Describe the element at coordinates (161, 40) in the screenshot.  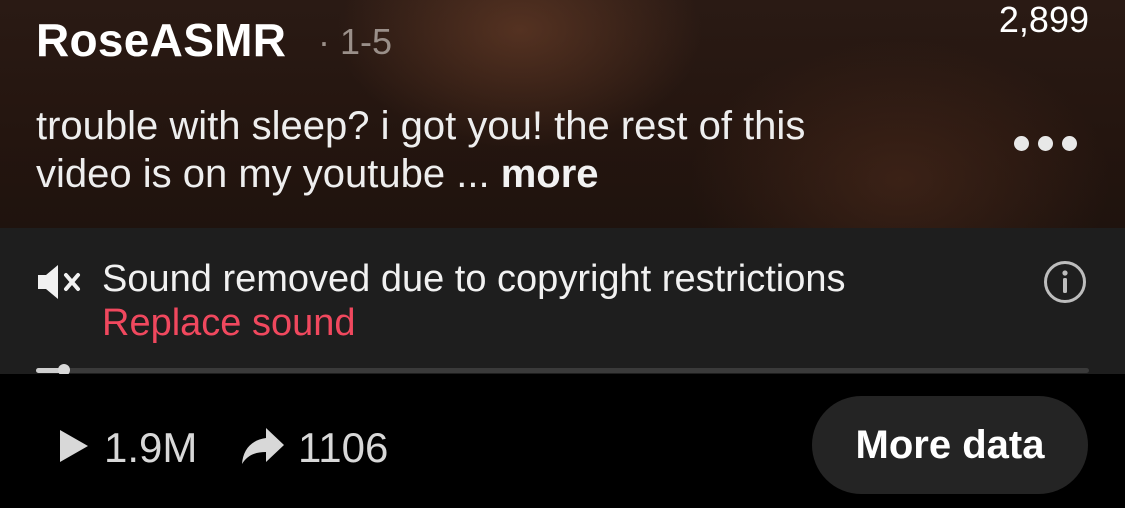
I see `username: RoseASMR` at that location.